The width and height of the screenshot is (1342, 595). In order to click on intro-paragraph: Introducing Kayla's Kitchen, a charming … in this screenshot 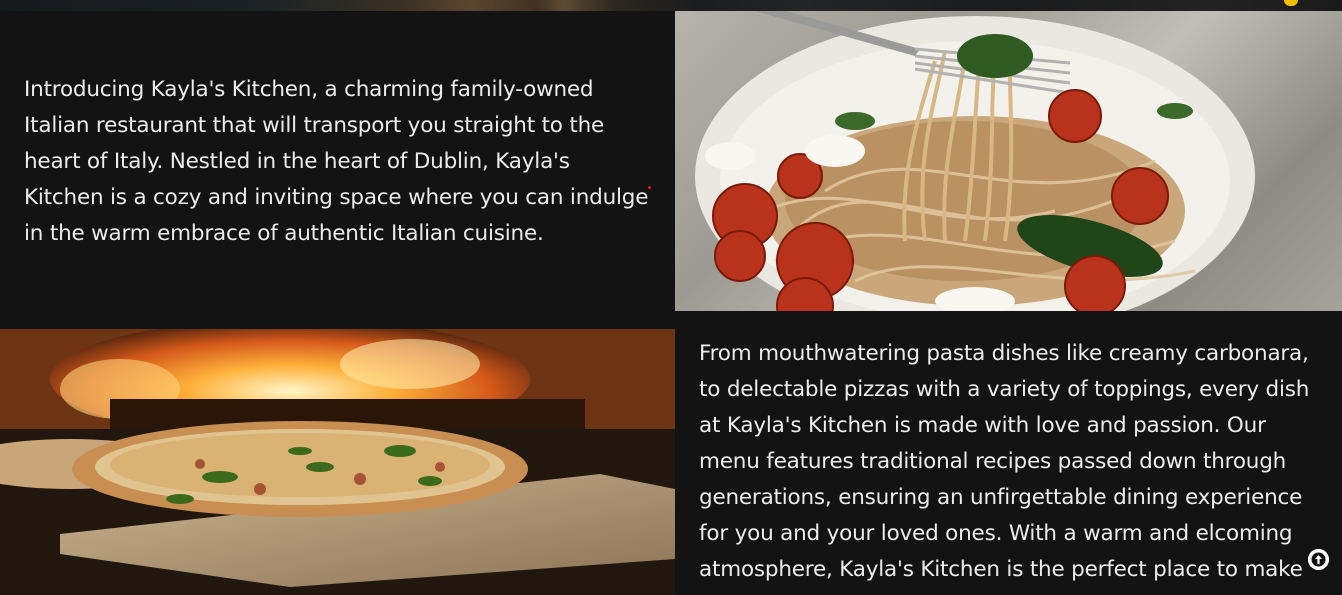, I will do `click(336, 161)`.